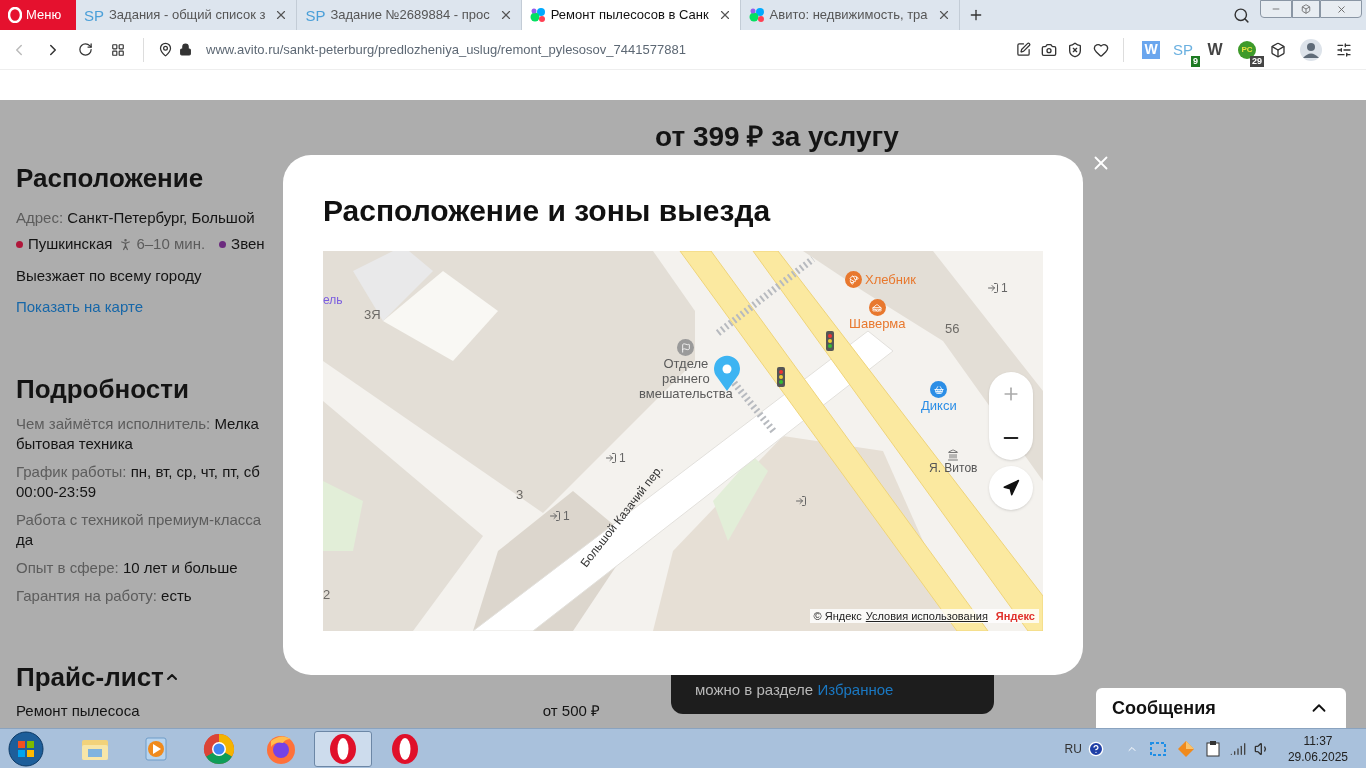 The width and height of the screenshot is (1366, 768). Describe the element at coordinates (38, 15) in the screenshot. I see `menu-button: Меню` at that location.